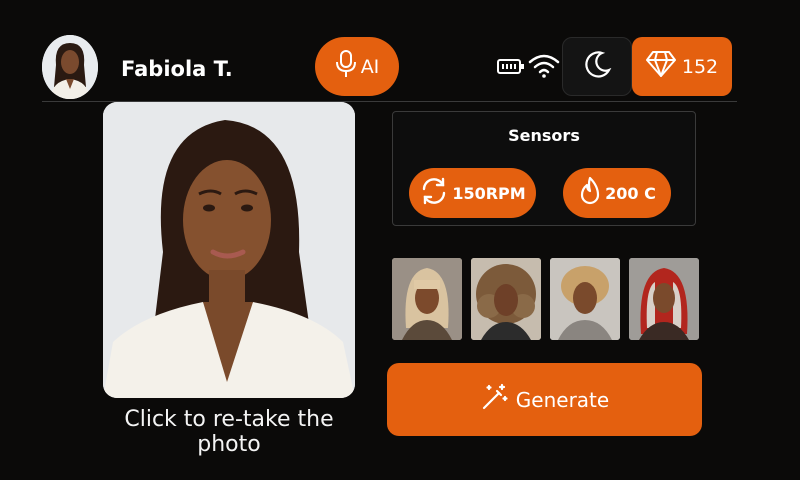 The height and width of the screenshot is (480, 800). What do you see at coordinates (630, 193) in the screenshot?
I see `temperature-value: 200 C` at bounding box center [630, 193].